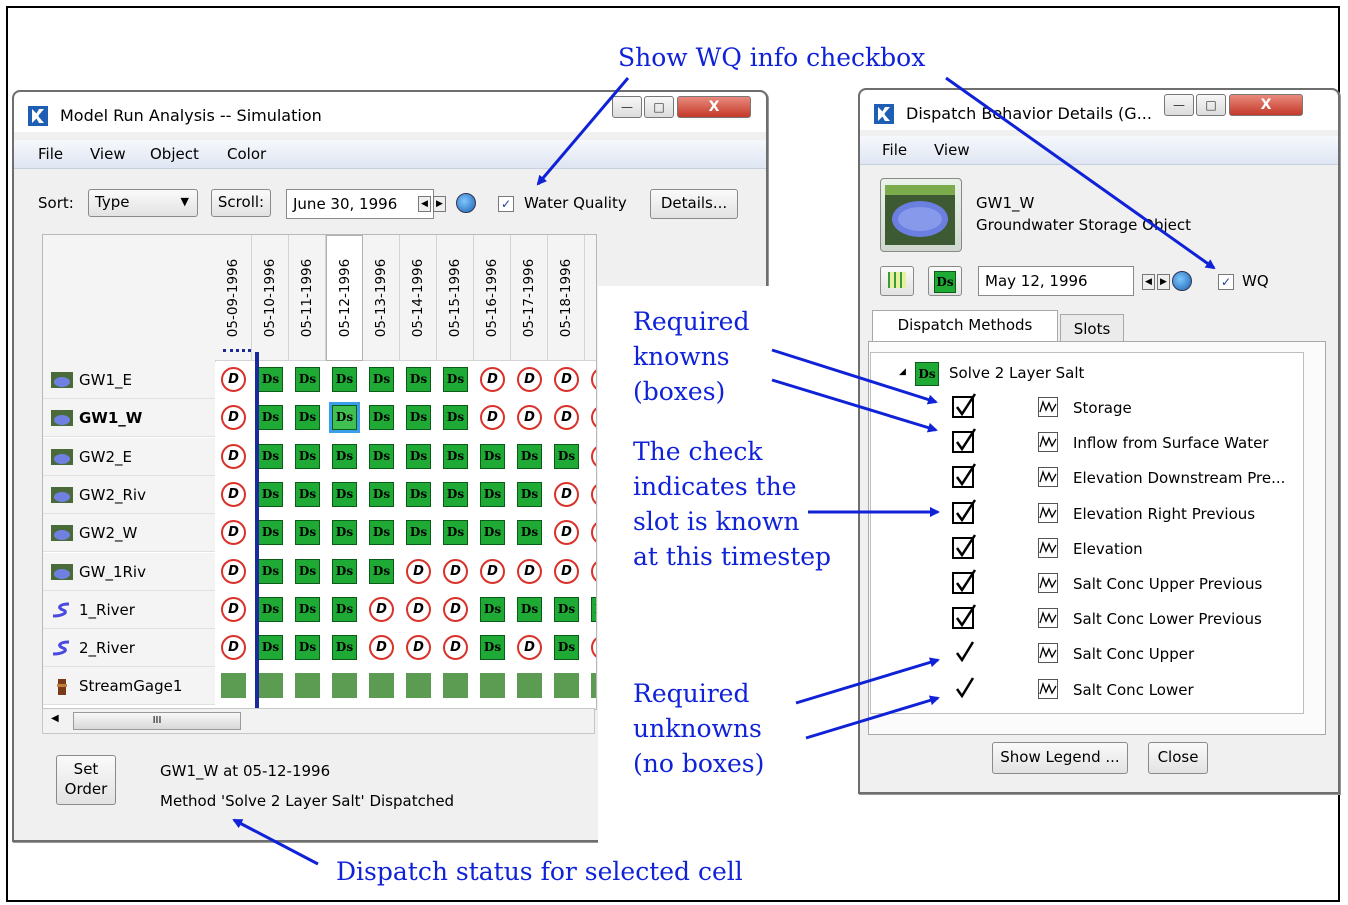  I want to click on scroll-thumb: III, so click(157, 721).